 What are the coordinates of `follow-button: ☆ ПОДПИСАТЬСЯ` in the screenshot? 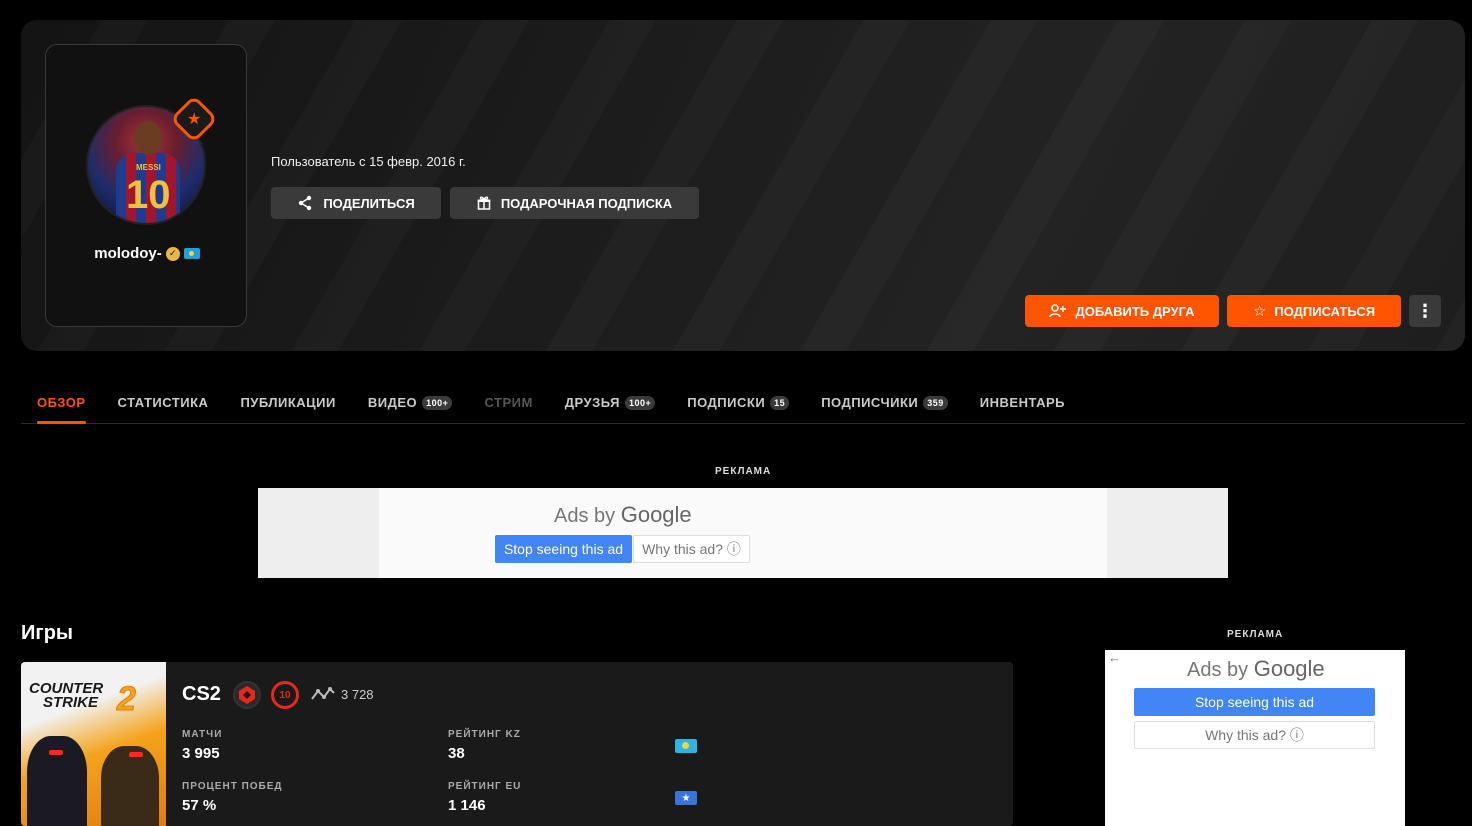 It's located at (1314, 311).